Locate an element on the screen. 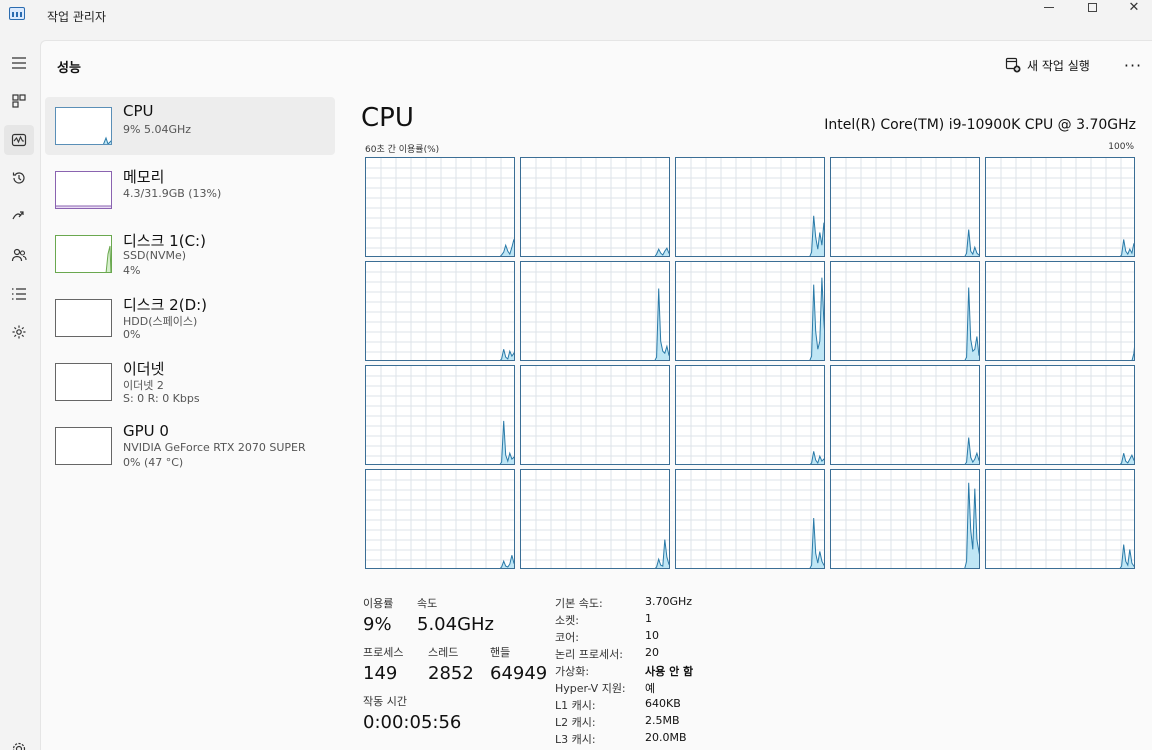 The image size is (1152, 750). resource-name: 디스크 1(C:) is located at coordinates (164, 241).